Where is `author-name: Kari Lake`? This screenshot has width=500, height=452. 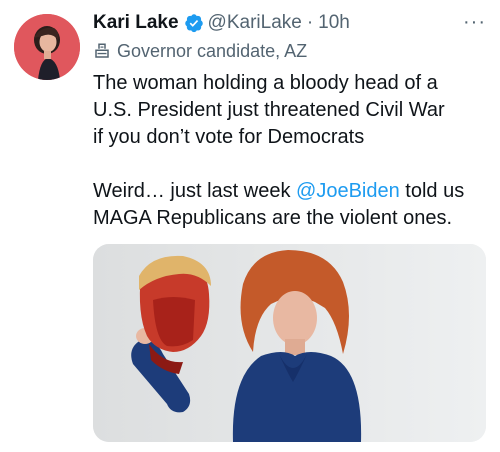 author-name: Kari Lake is located at coordinates (136, 23).